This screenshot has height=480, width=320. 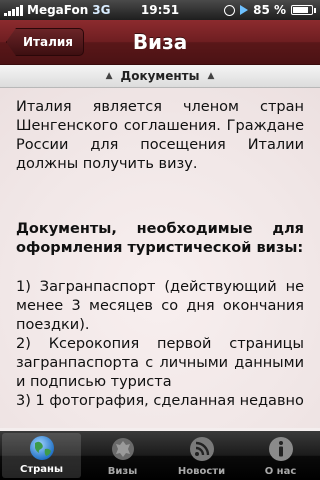 I want to click on tab-about: О нас, so click(x=280, y=455).